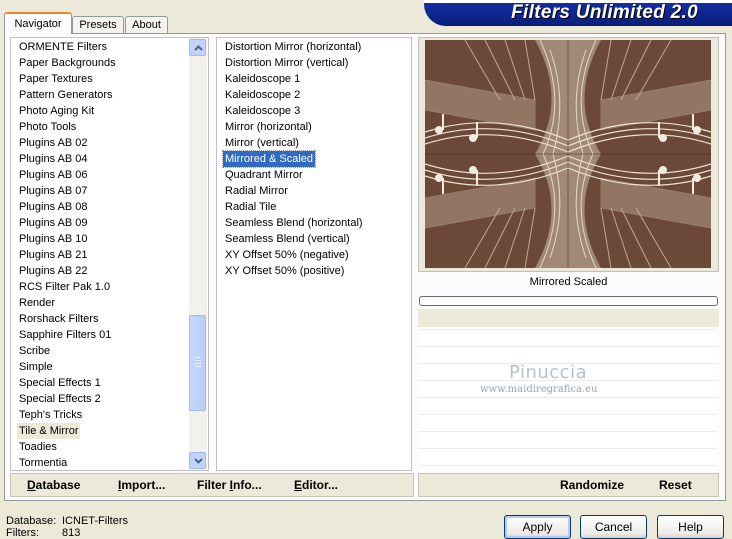 Image resolution: width=732 pixels, height=539 pixels. I want to click on parameter-header, so click(568, 318).